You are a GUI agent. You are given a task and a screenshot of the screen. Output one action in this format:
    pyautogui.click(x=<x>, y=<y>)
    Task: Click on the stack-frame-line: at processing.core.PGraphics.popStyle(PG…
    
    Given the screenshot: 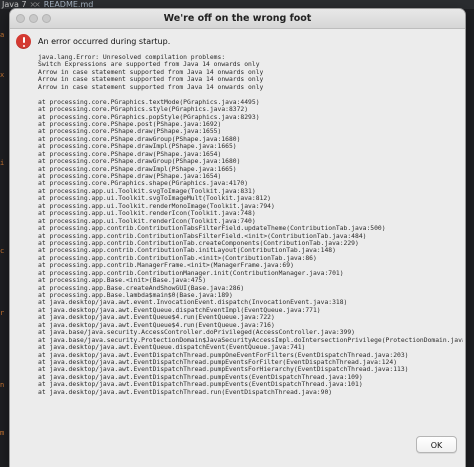 What is the action you would take?
    pyautogui.click(x=149, y=117)
    